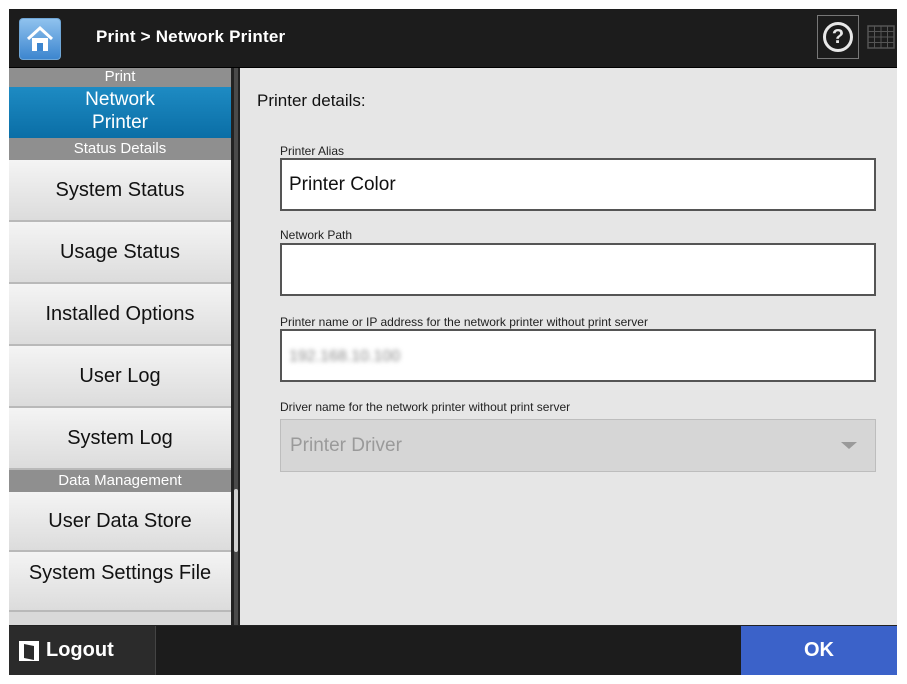 The height and width of the screenshot is (684, 907). Describe the element at coordinates (345, 356) in the screenshot. I see `printer-ip-value: 192.168.10.100` at that location.